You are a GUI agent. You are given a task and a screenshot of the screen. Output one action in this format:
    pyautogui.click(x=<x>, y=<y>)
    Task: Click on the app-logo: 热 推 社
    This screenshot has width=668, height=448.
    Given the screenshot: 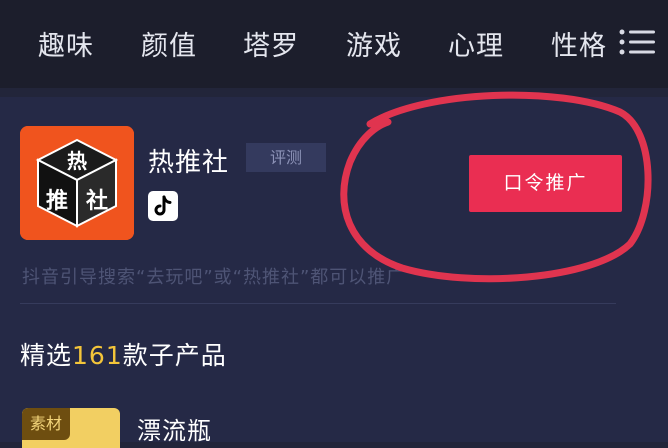 What is the action you would take?
    pyautogui.click(x=77, y=183)
    